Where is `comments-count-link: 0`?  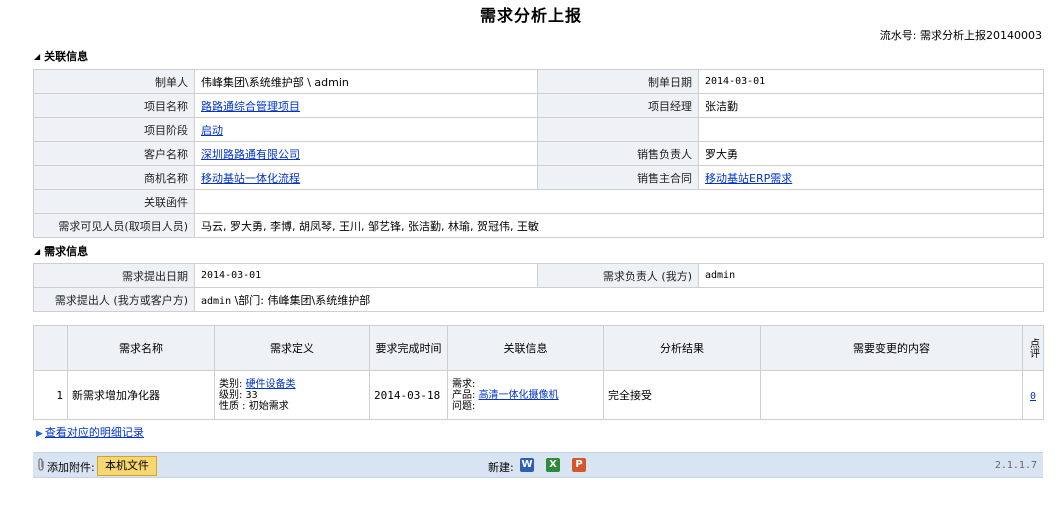
comments-count-link: 0 is located at coordinates (1033, 396).